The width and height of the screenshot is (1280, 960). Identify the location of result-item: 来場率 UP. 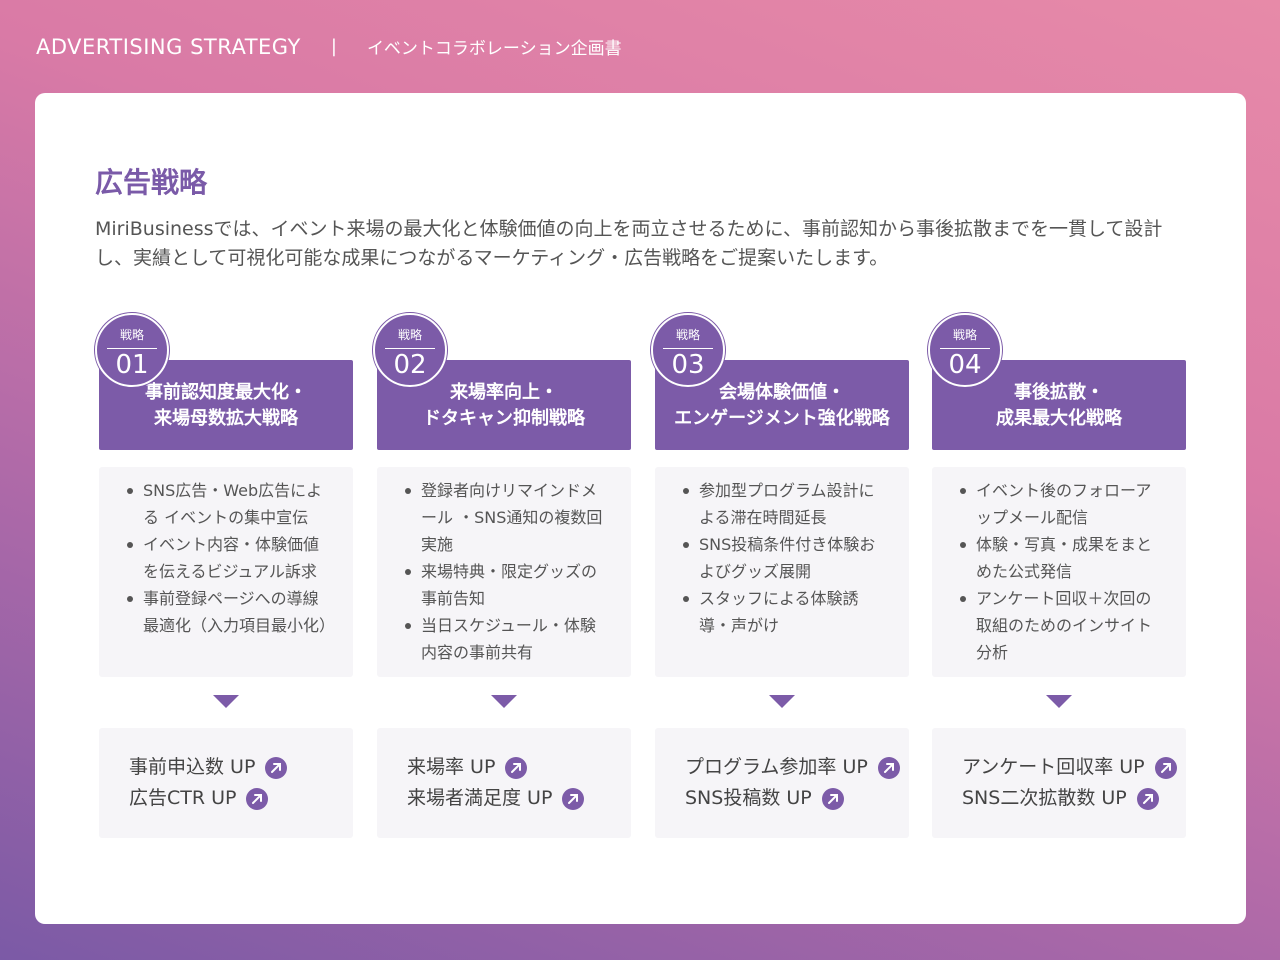
(519, 767).